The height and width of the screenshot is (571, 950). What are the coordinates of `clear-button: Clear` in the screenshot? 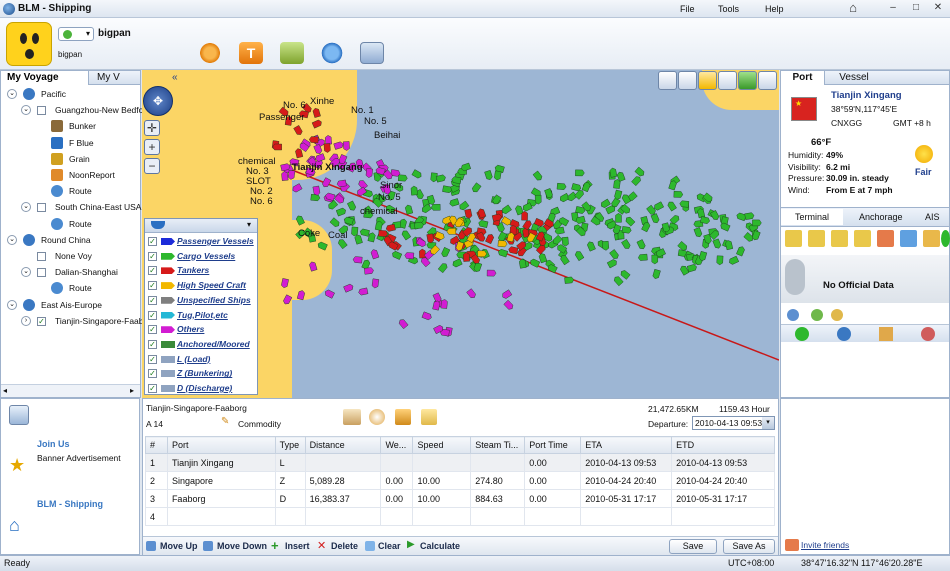 It's located at (389, 546).